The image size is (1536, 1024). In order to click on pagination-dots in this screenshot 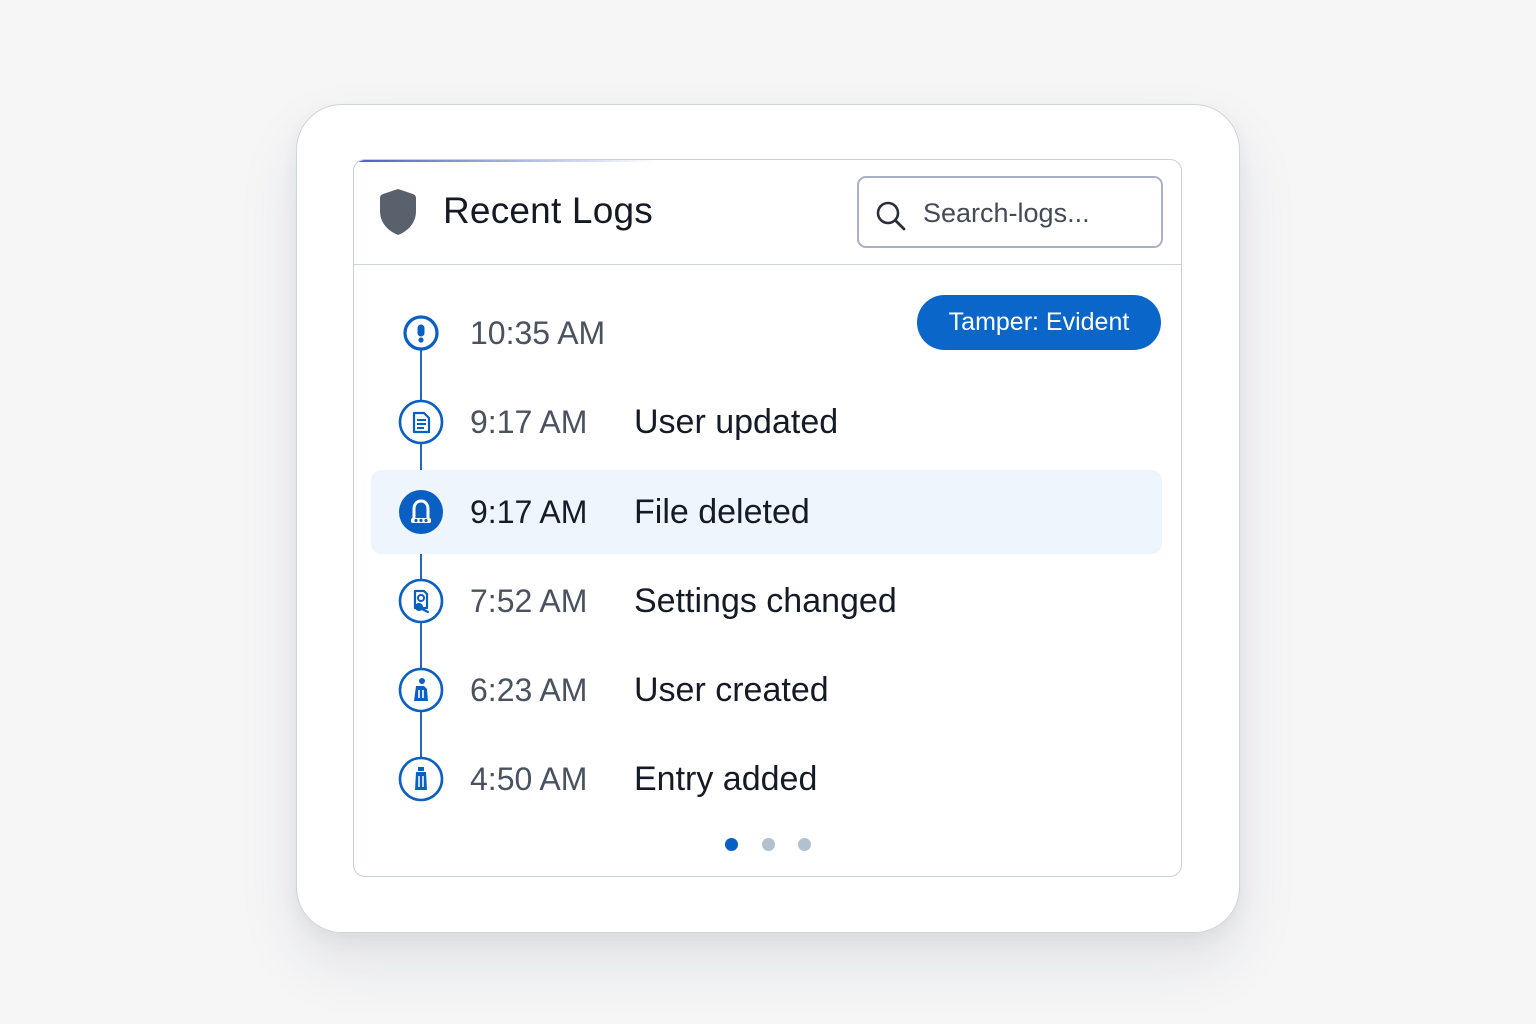, I will do `click(767, 846)`.